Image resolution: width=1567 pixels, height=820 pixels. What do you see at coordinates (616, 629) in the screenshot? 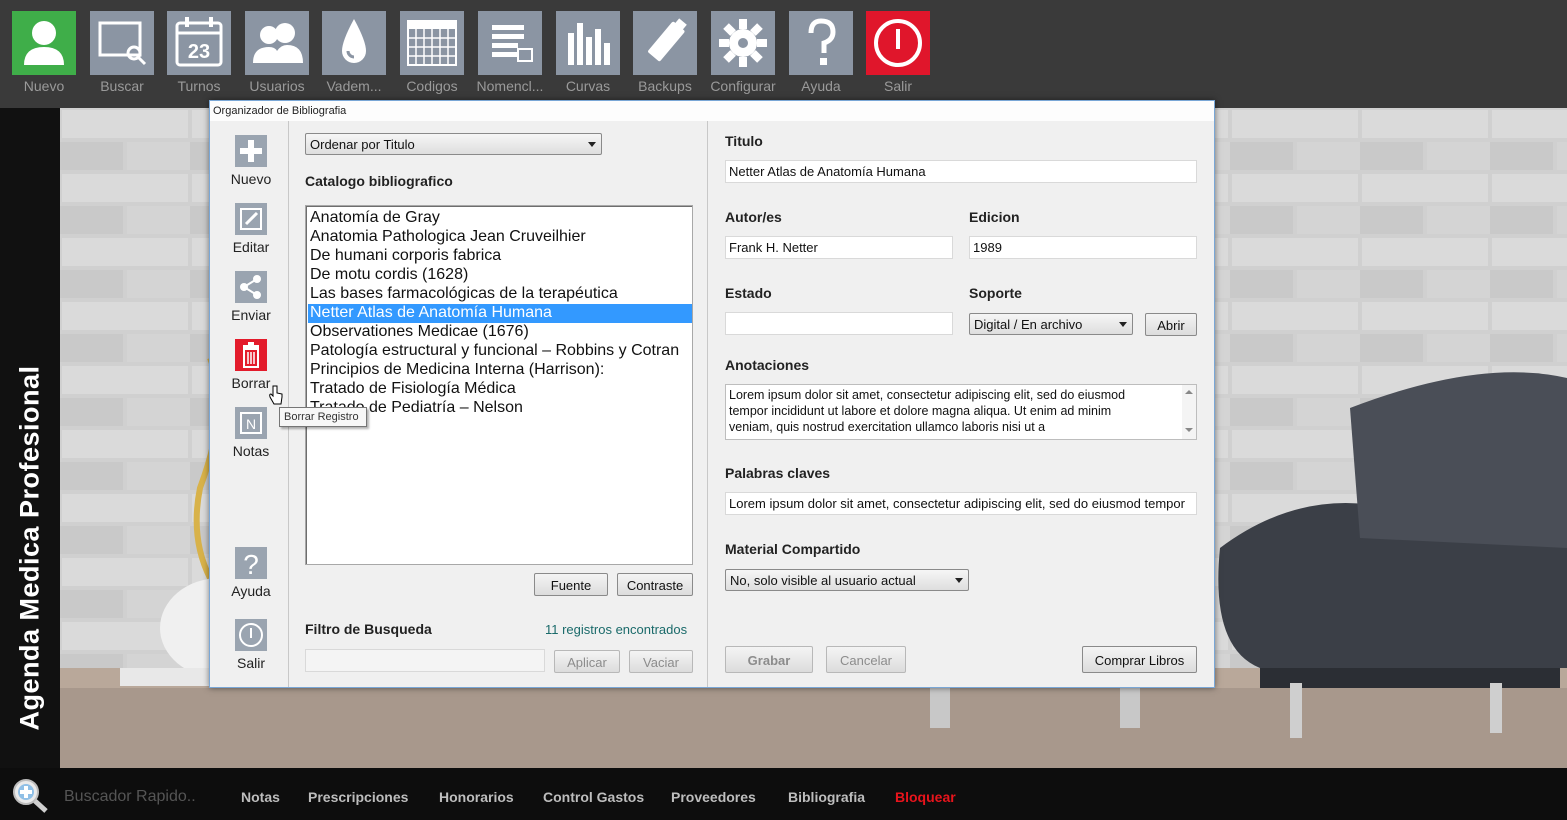
I see `records-found: 11 registros encontrados` at bounding box center [616, 629].